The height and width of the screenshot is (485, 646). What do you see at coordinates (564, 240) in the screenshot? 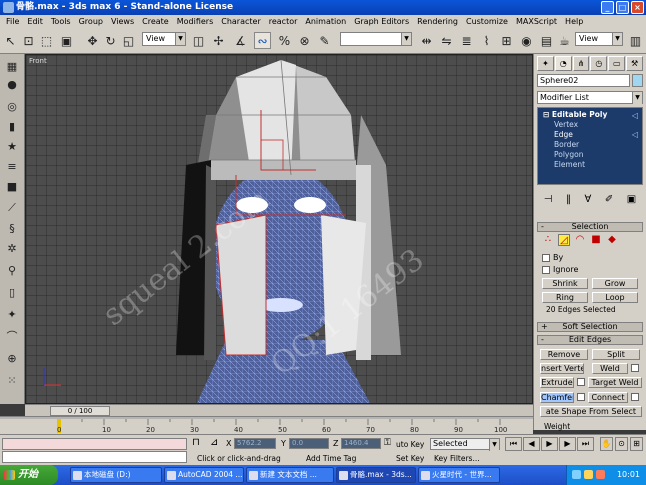
I see `edge-level-icon: ◿` at bounding box center [564, 240].